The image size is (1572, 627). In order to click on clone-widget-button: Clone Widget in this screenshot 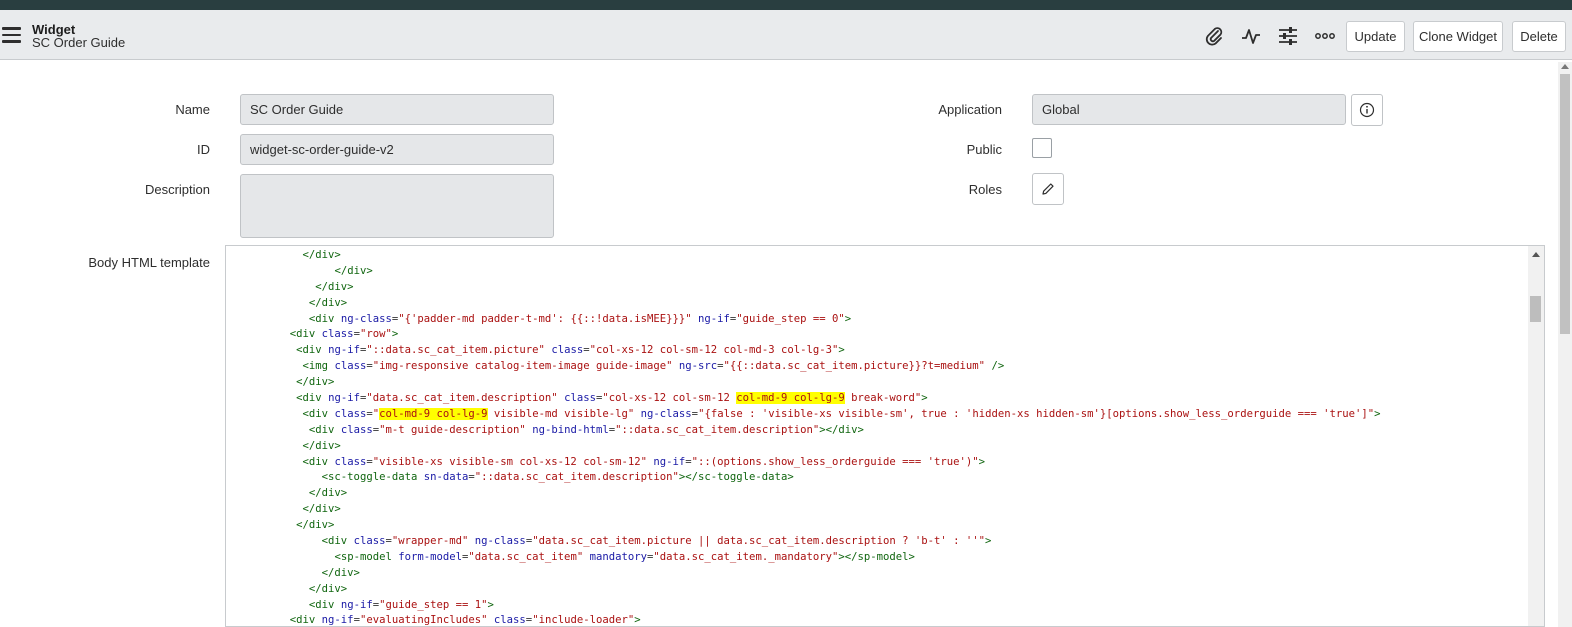, I will do `click(1458, 36)`.